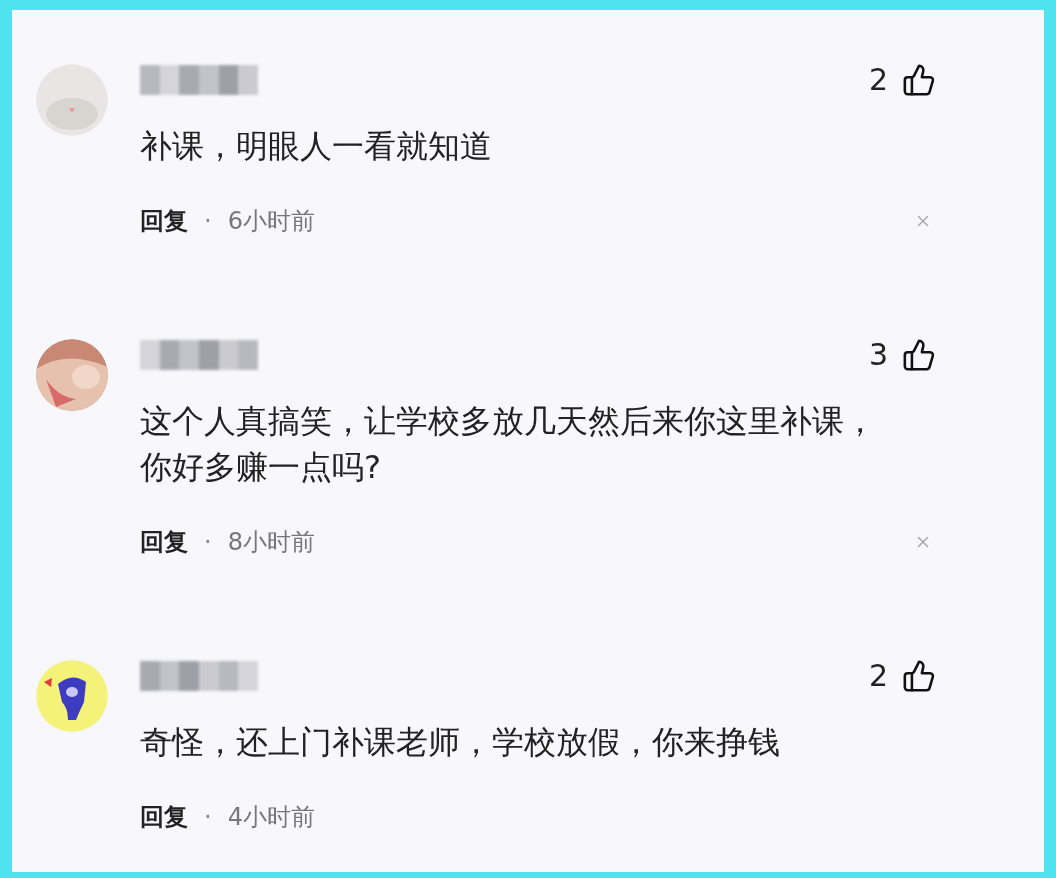 This screenshot has height=878, width=1056. Describe the element at coordinates (271, 817) in the screenshot. I see `comment-time: 4小时前` at that location.